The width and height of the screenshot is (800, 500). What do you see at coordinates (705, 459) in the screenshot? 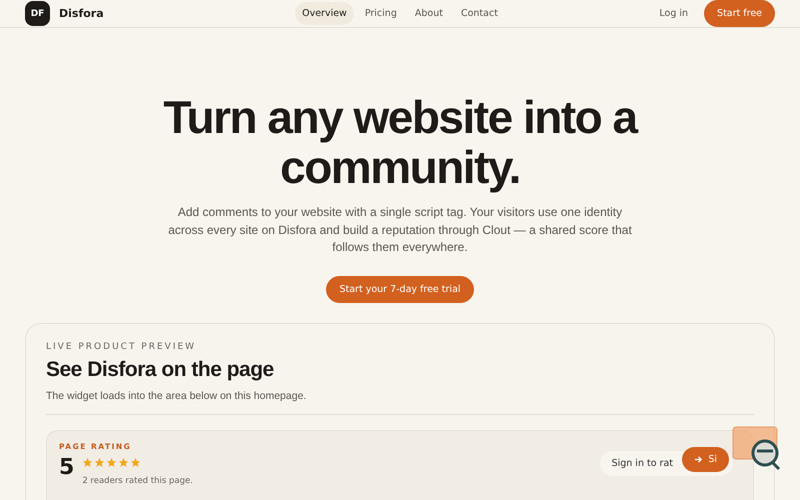
I see `sign-in-button: Si` at bounding box center [705, 459].